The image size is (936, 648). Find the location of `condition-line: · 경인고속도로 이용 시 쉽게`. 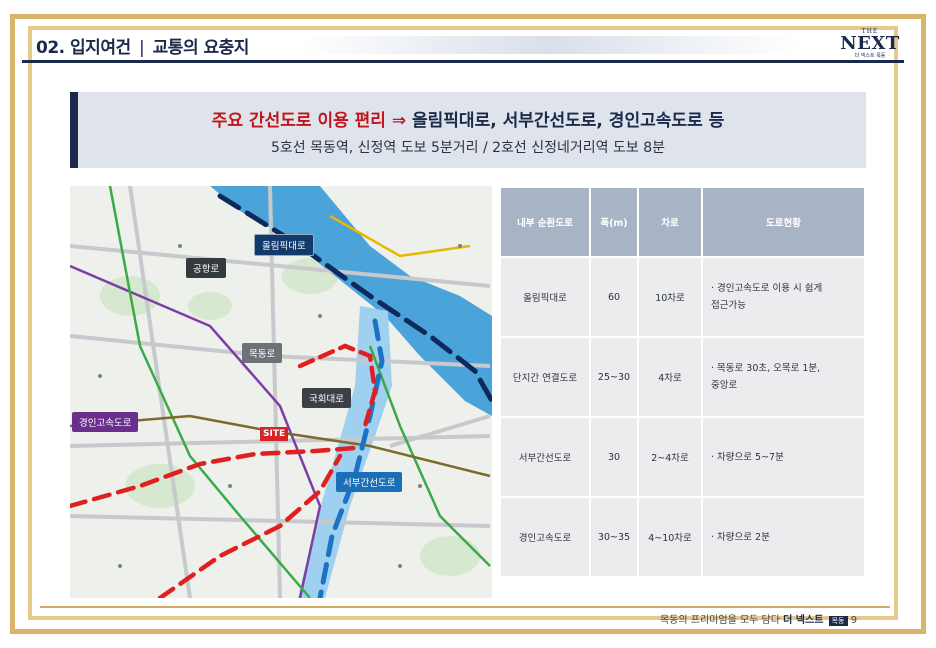

condition-line: · 경인고속도로 이용 시 쉽게 is located at coordinates (767, 288).